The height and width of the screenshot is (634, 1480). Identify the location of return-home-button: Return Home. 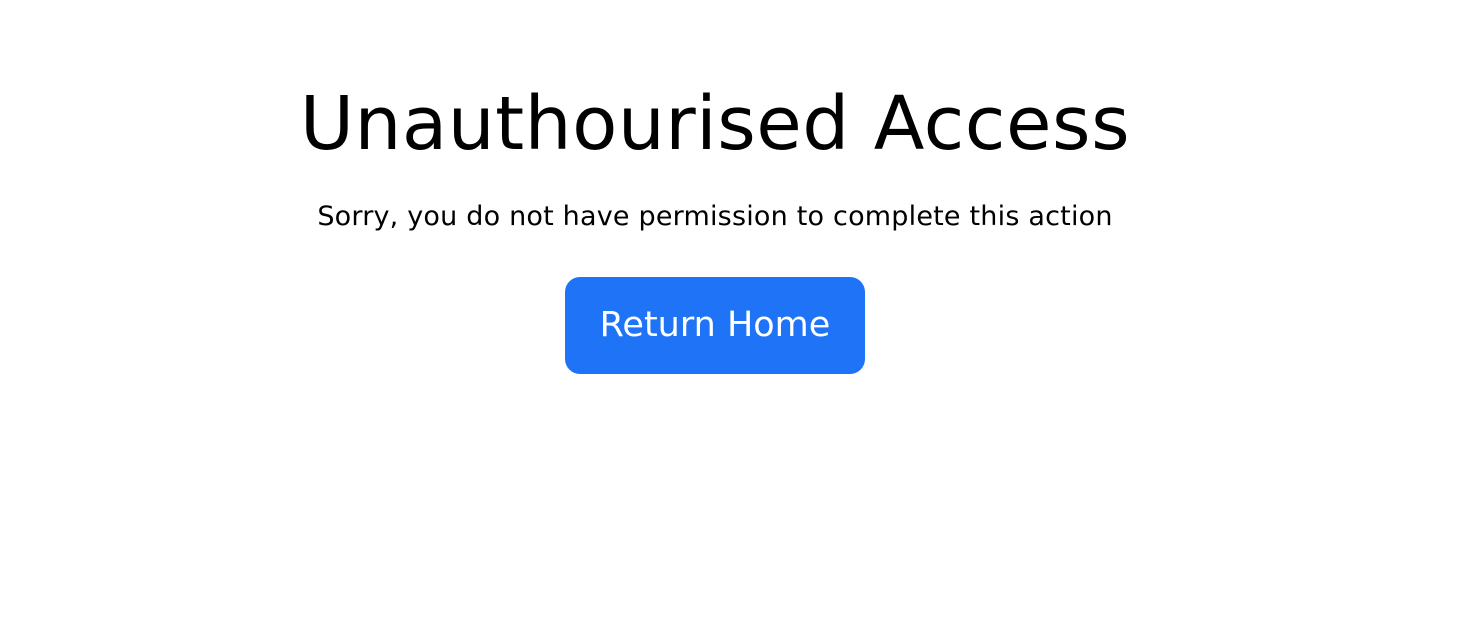
(715, 325).